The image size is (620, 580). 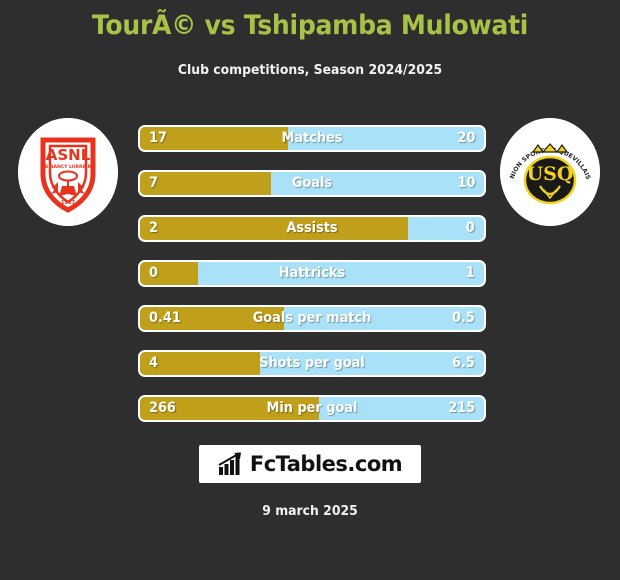 What do you see at coordinates (229, 463) in the screenshot?
I see `bar-chart-icon` at bounding box center [229, 463].